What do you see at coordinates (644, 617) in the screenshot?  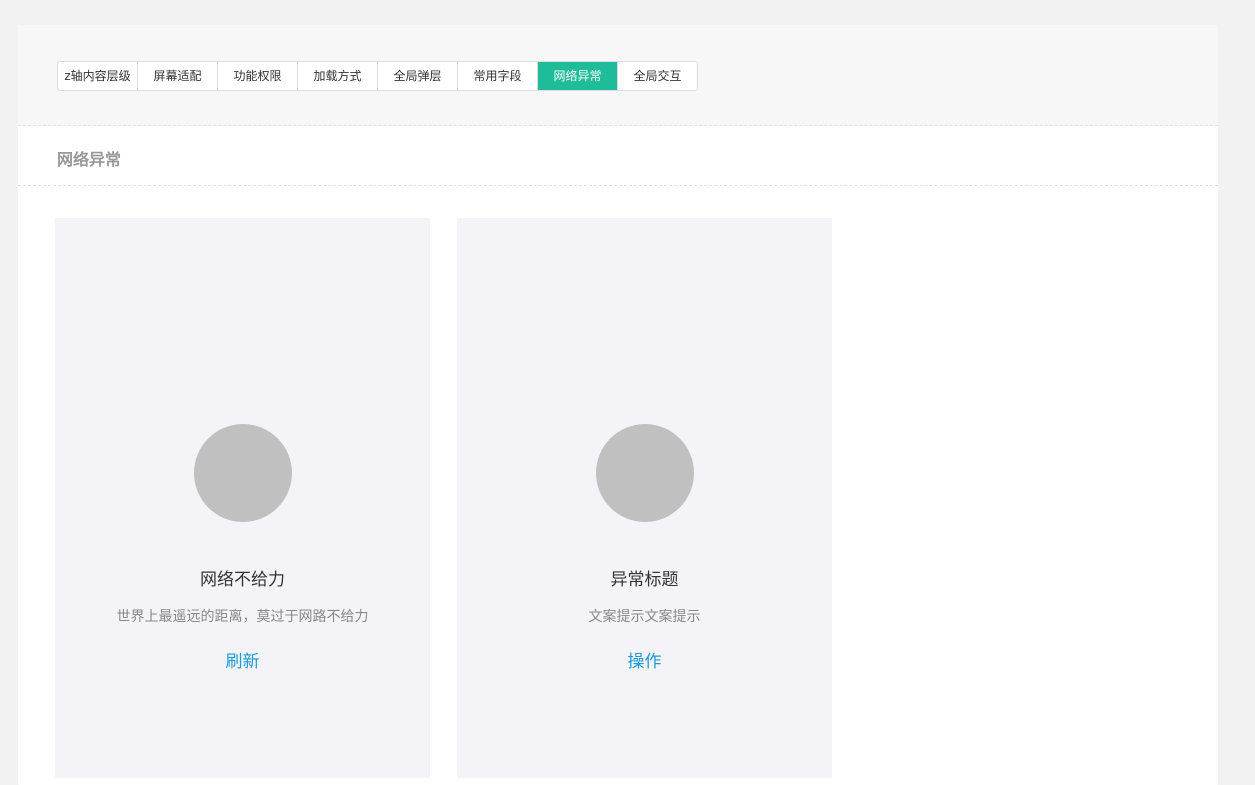 I see `card-description: 文案提示文案提示` at bounding box center [644, 617].